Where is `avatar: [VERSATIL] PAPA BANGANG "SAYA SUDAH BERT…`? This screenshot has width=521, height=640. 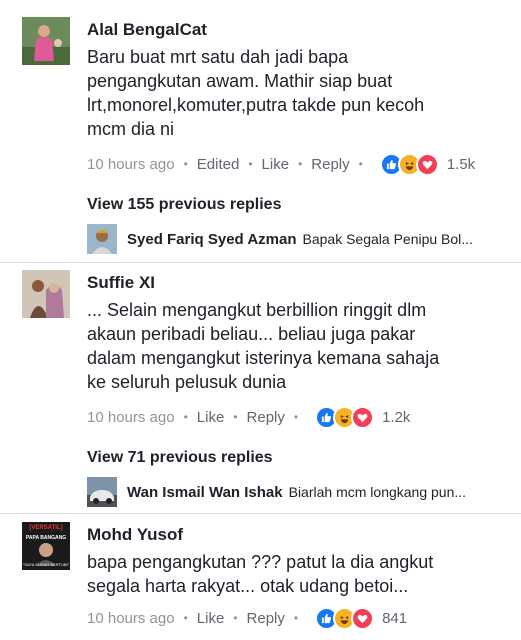
avatar: [VERSATIL] PAPA BANGANG "SAYA SUDAH BERT… is located at coordinates (46, 546).